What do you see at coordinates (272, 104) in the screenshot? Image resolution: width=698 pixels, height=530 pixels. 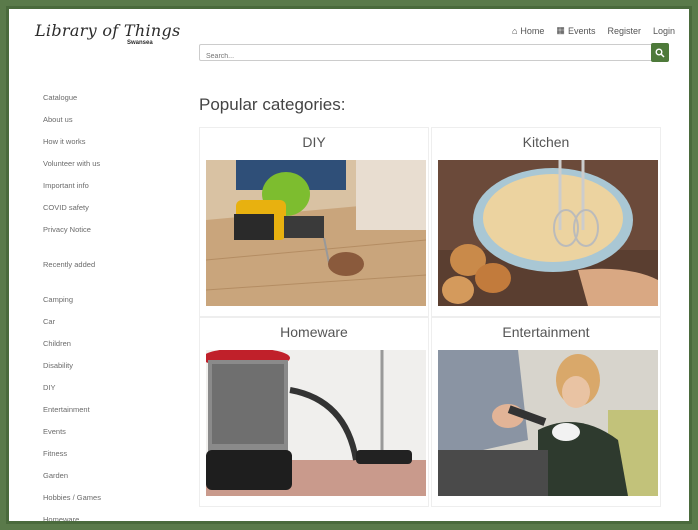 I see `page-title: Popular categories:` at bounding box center [272, 104].